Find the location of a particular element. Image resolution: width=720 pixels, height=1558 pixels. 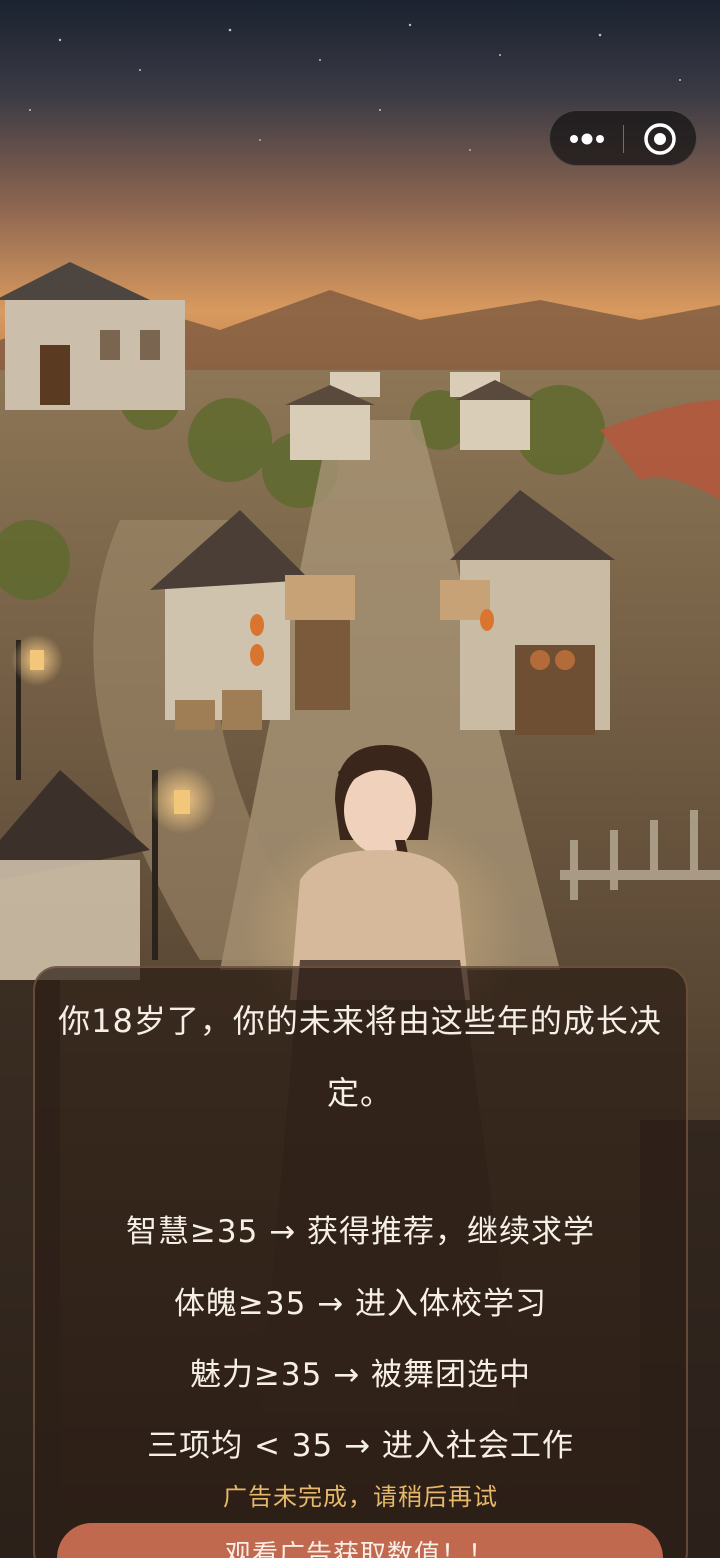

more-button is located at coordinates (586, 139).